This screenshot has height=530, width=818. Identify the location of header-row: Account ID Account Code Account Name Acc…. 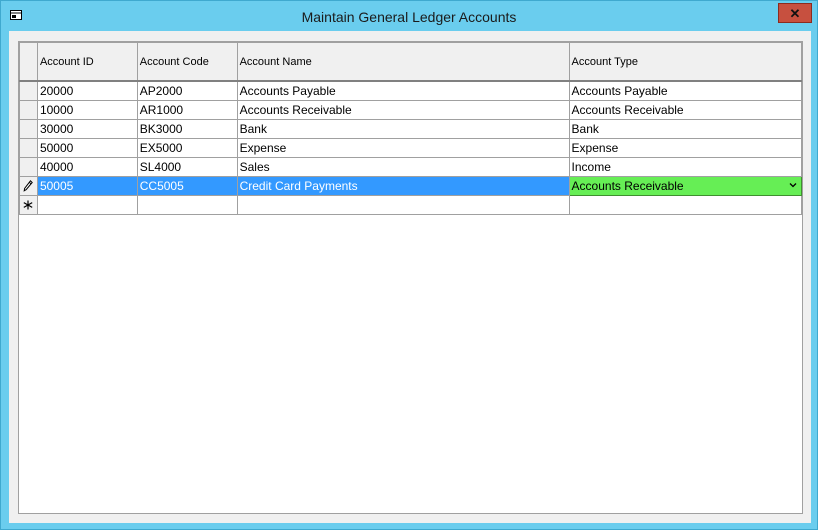
(411, 62).